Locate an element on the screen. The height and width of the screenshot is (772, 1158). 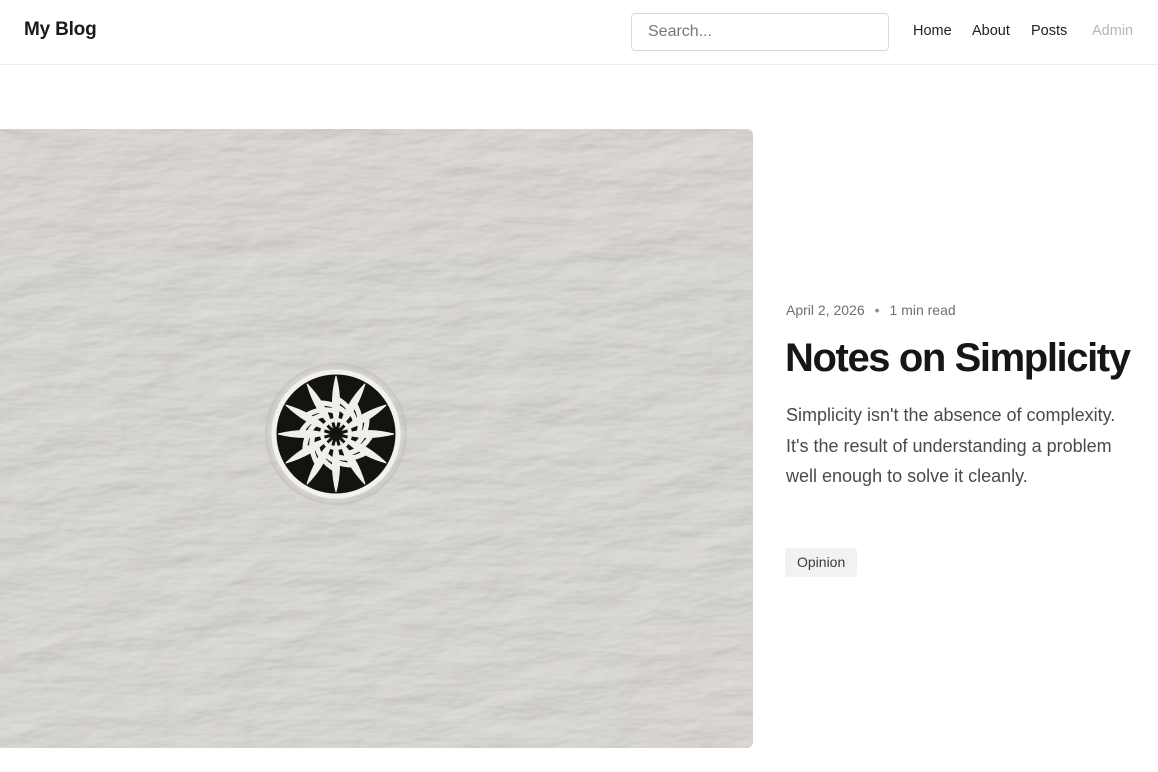
drain-grate is located at coordinates (336, 434).